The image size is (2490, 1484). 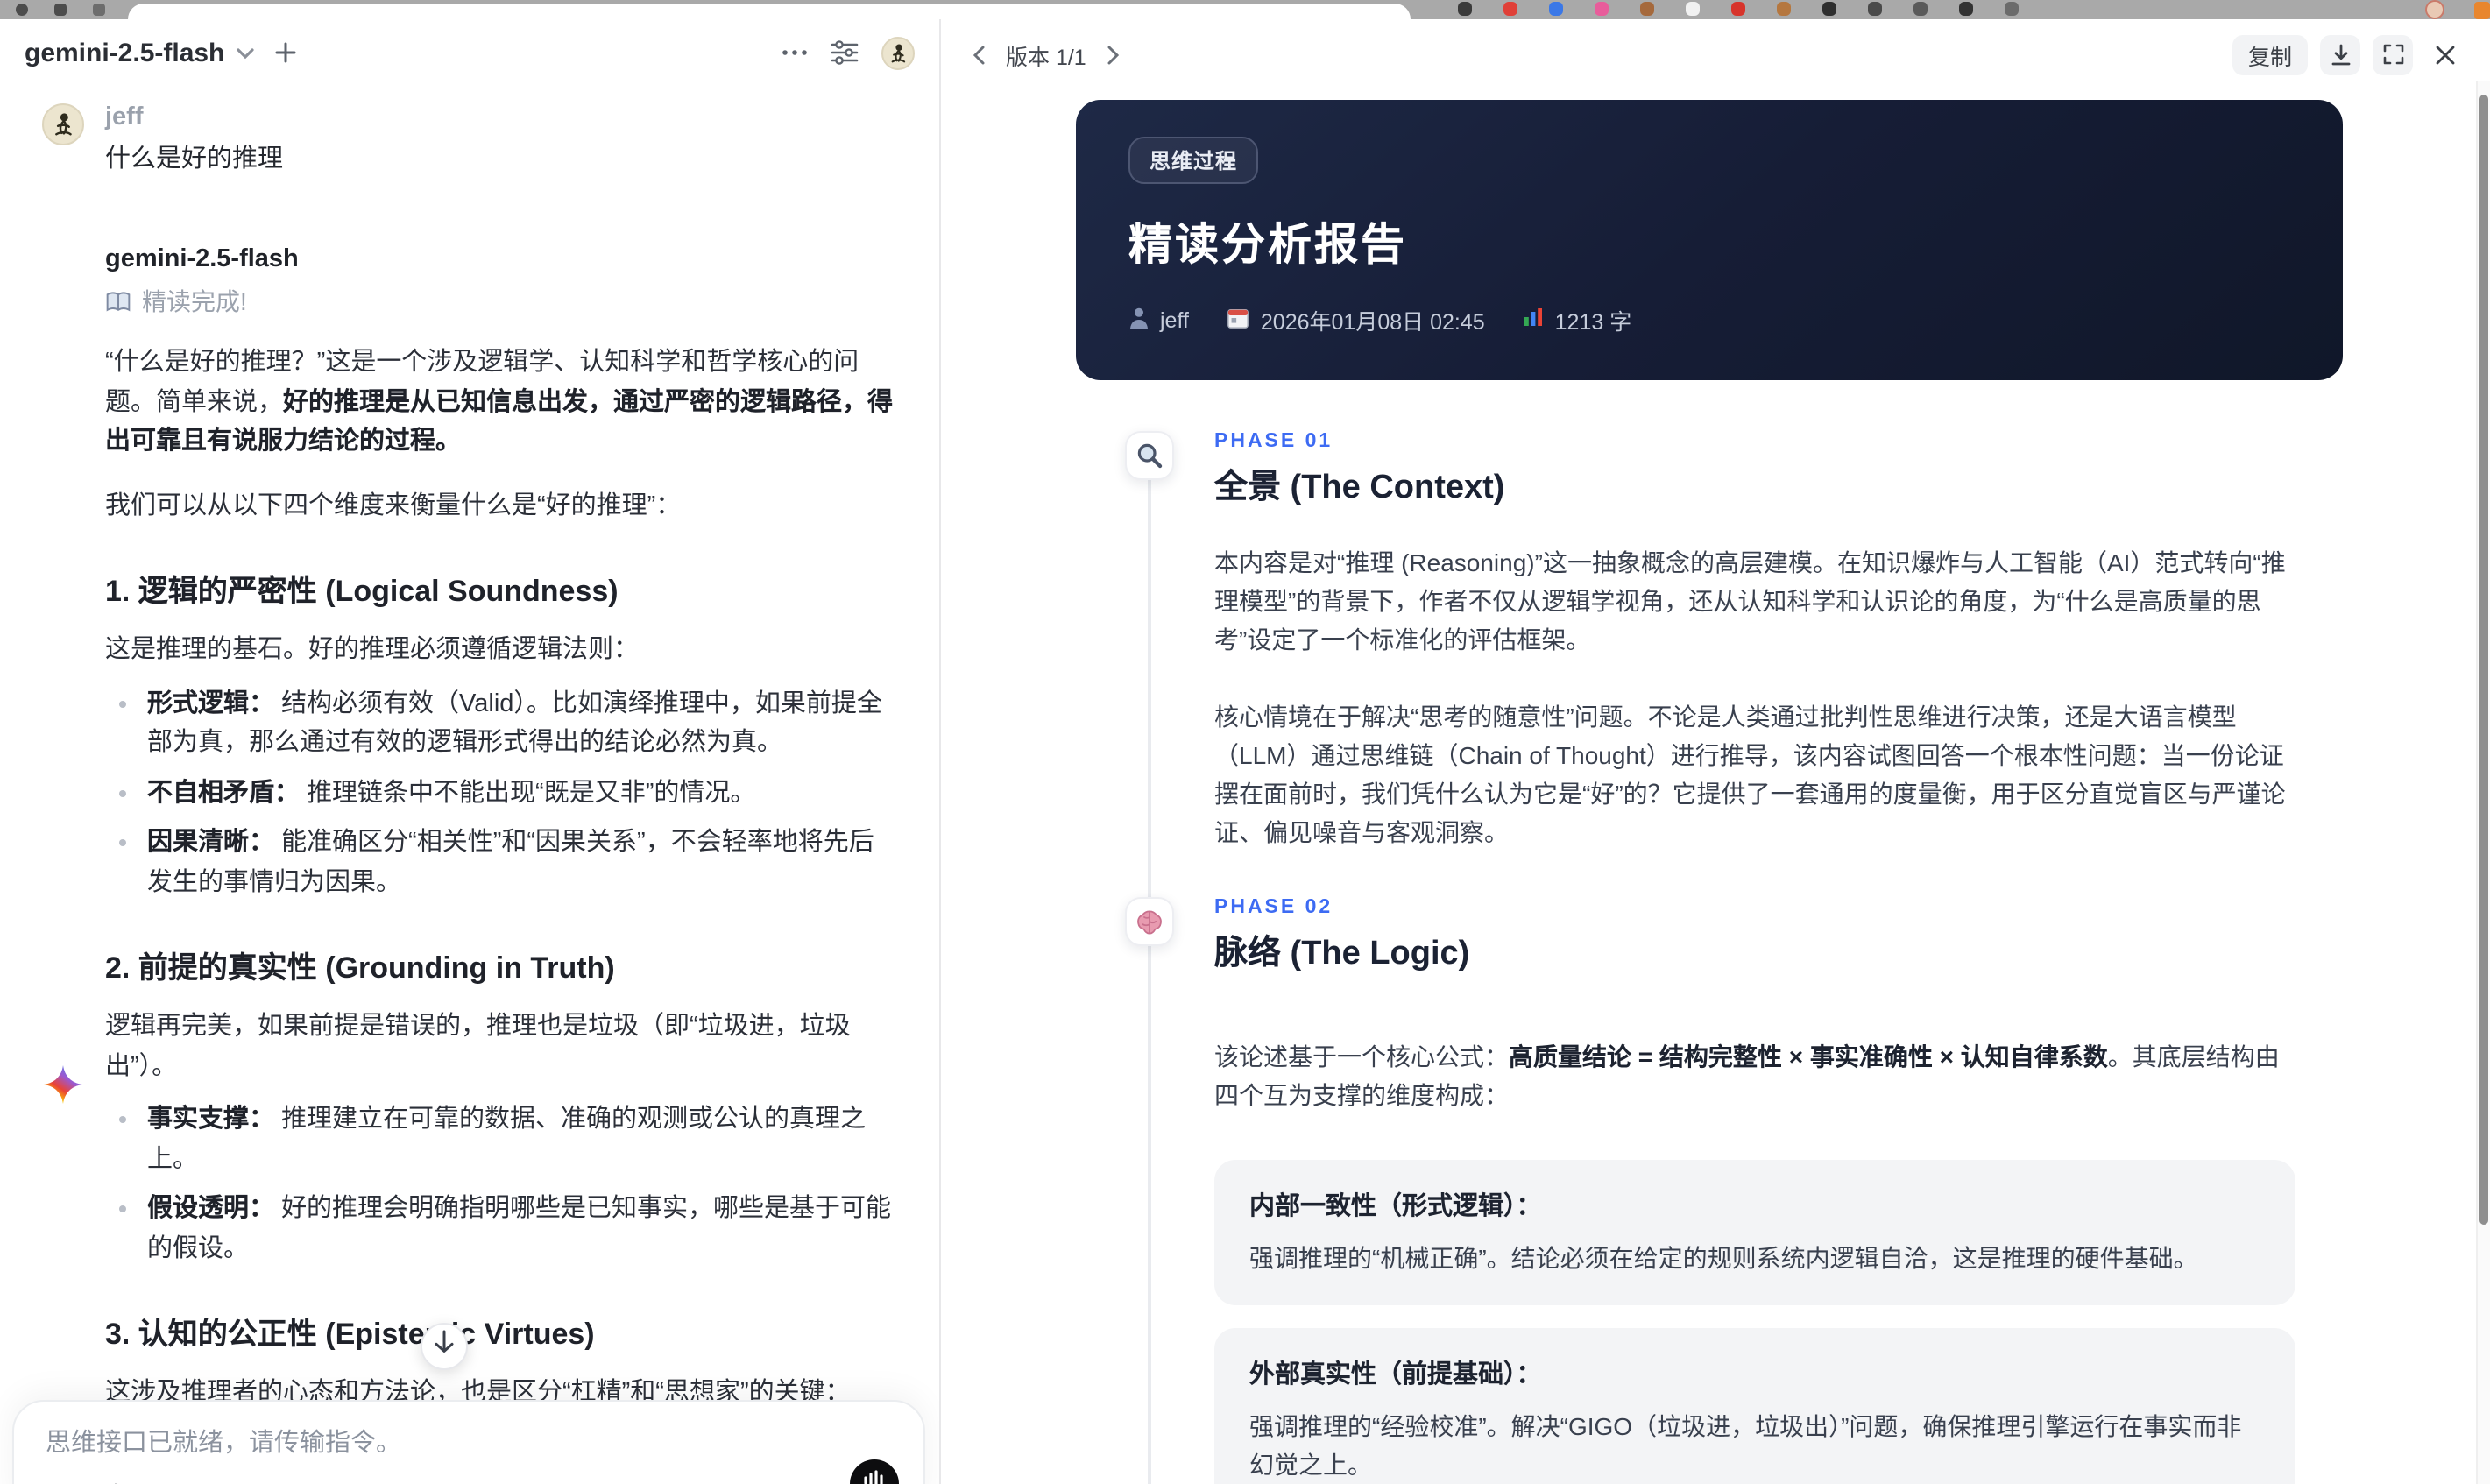 What do you see at coordinates (2340, 54) in the screenshot?
I see `download-button` at bounding box center [2340, 54].